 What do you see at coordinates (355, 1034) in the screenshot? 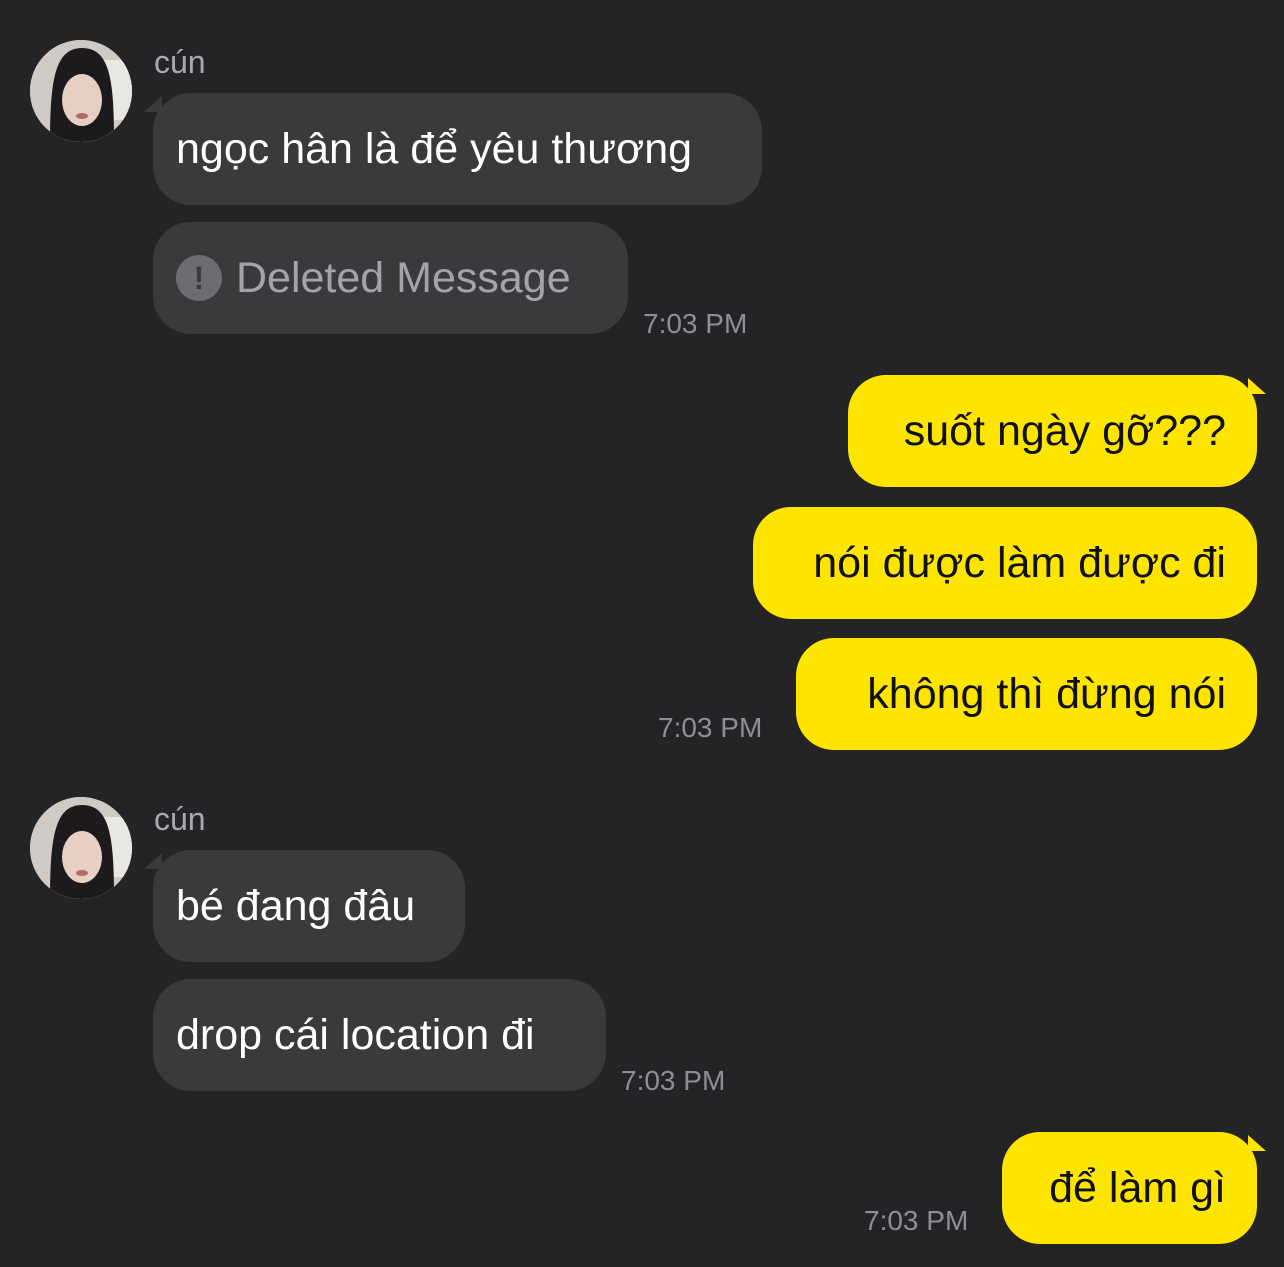
I see `message-text: drop cái location đi` at bounding box center [355, 1034].